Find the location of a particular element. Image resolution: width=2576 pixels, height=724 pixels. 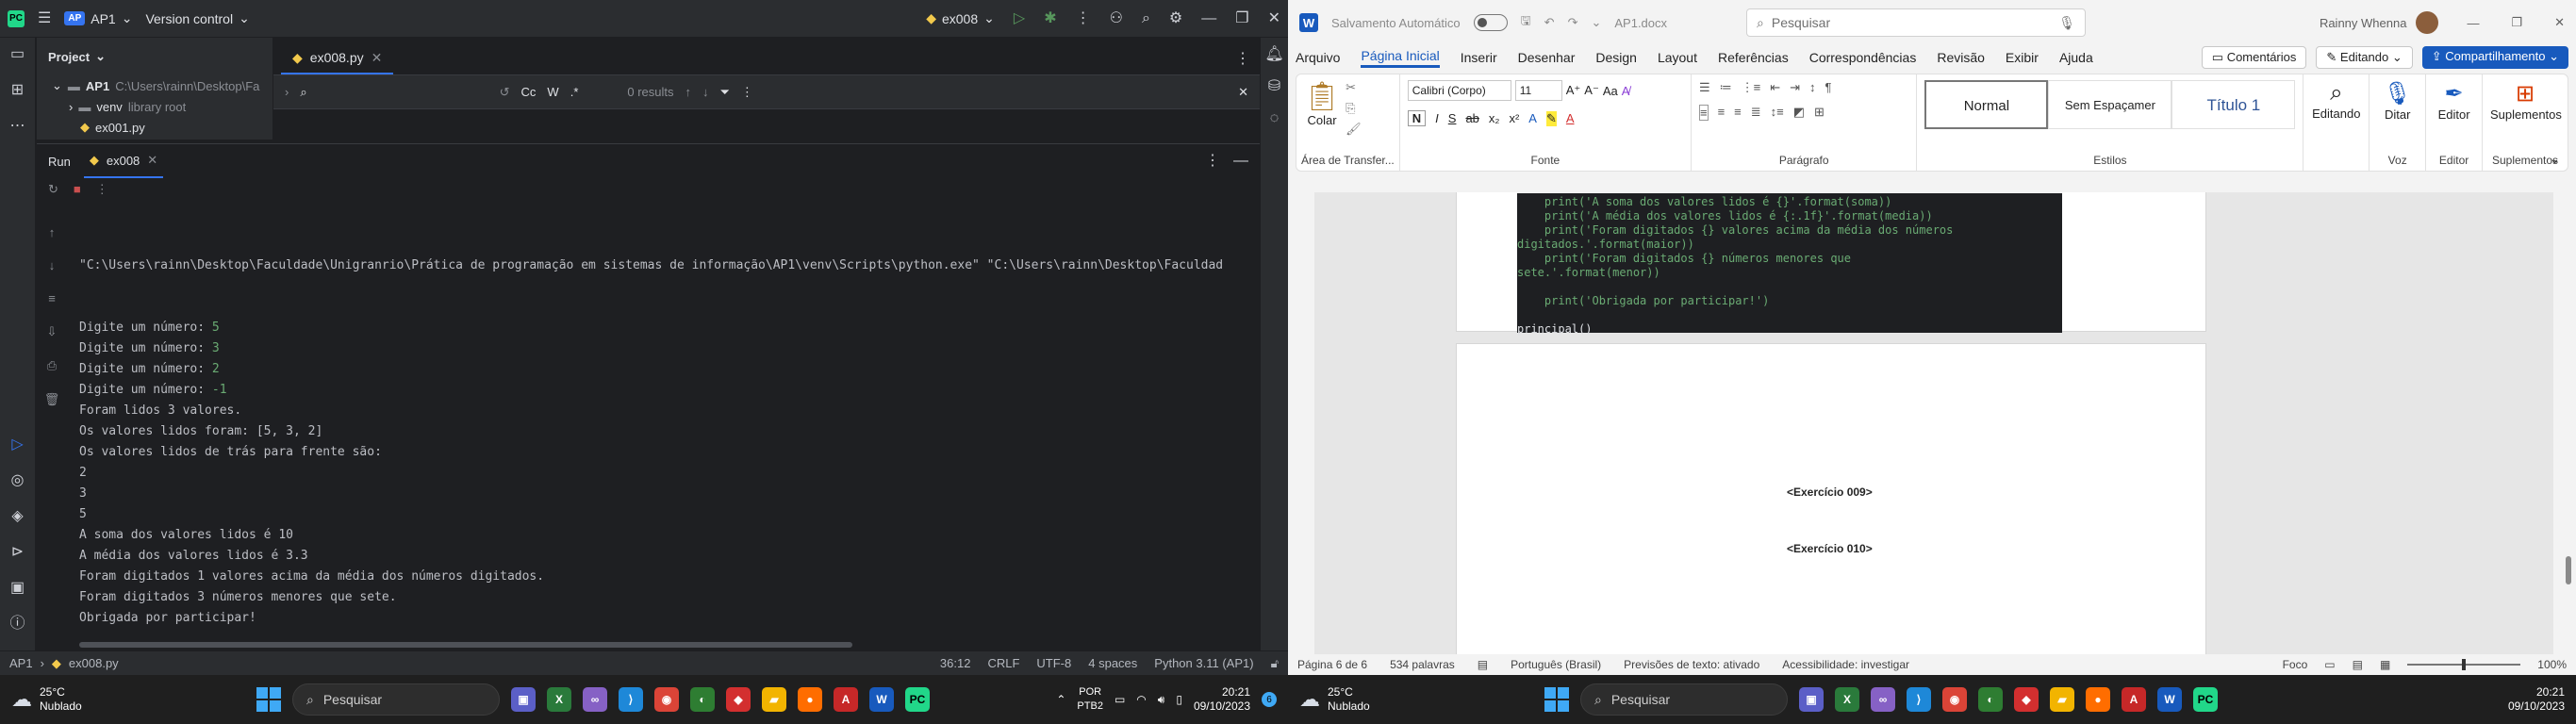

borders-icon: ⊞ is located at coordinates (1819, 113).